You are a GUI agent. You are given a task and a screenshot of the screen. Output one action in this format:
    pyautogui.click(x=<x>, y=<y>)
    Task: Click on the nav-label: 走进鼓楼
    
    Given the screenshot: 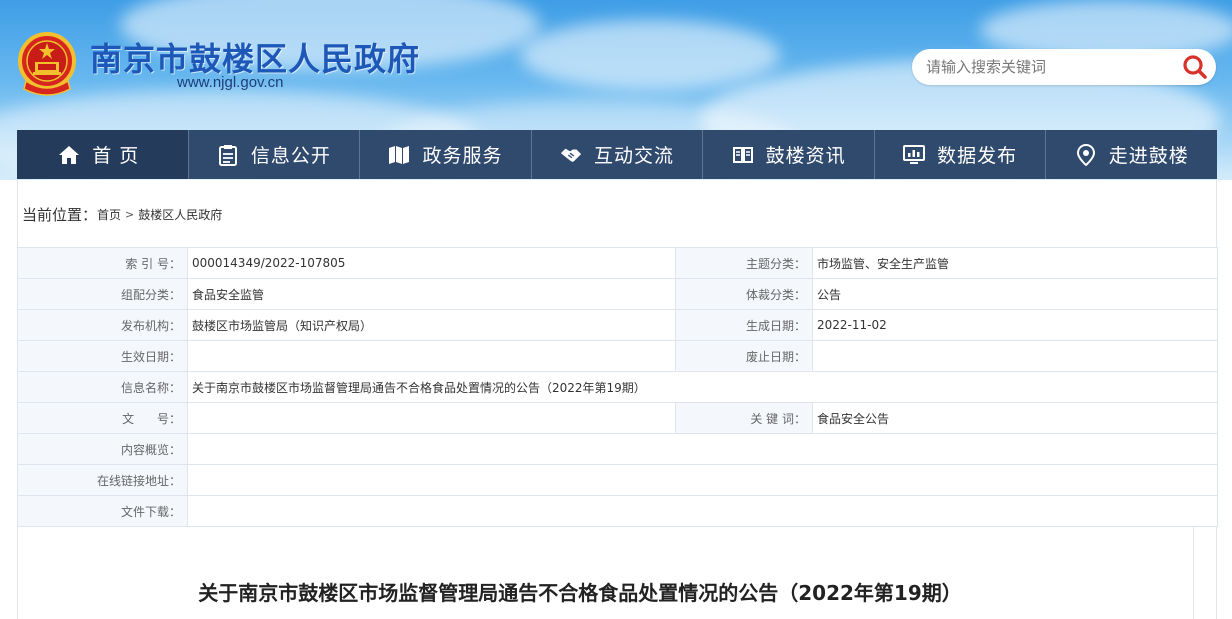 What is the action you would take?
    pyautogui.click(x=1148, y=156)
    